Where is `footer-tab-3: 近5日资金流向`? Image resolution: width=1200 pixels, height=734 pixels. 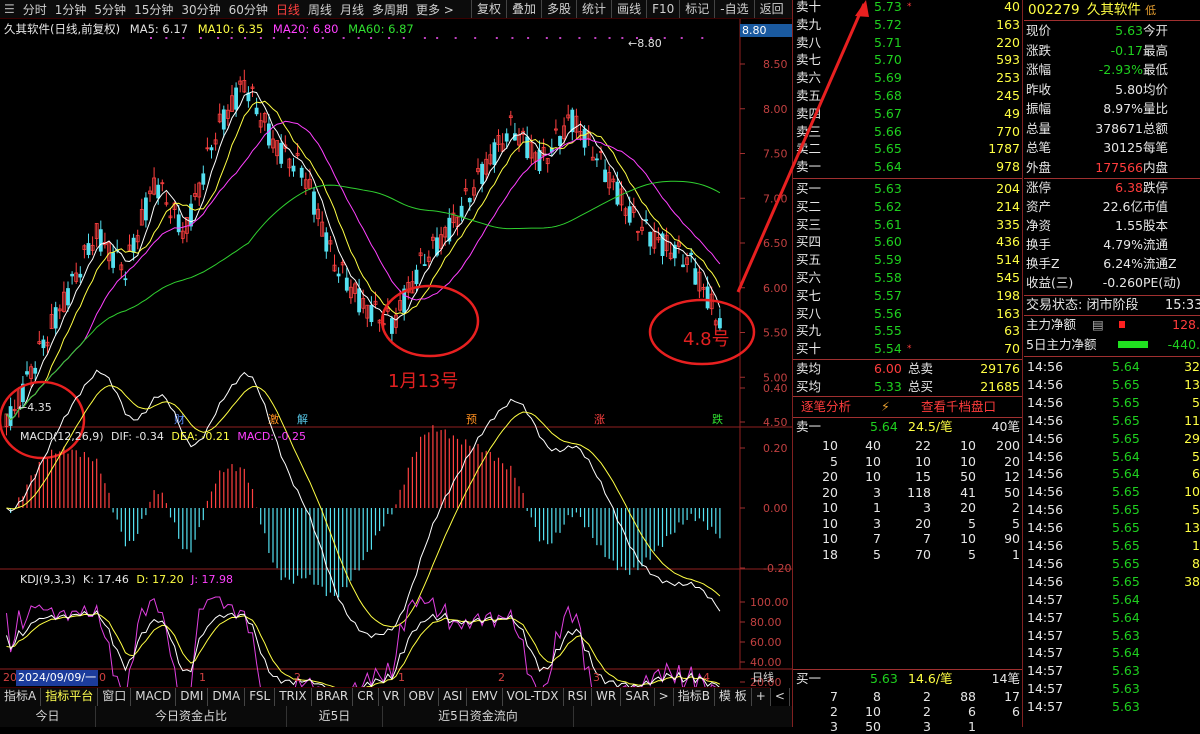
footer-tab-3: 近5日资金流向 is located at coordinates (478, 716).